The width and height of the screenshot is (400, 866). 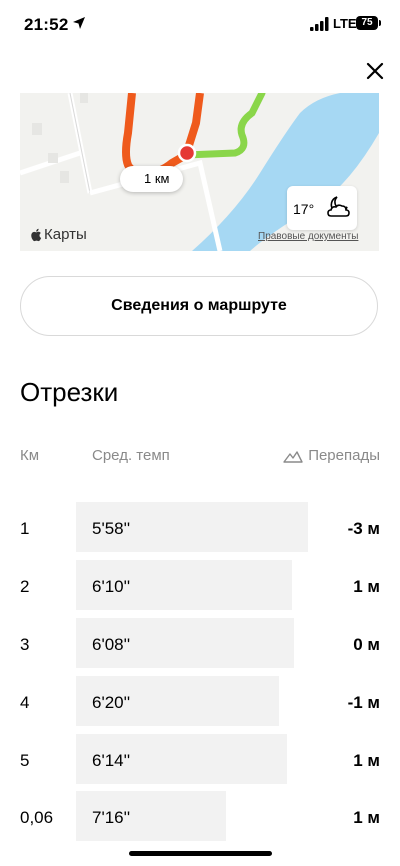 I want to click on split-row: 0,06 7'16'' 1 м, so click(x=200, y=817).